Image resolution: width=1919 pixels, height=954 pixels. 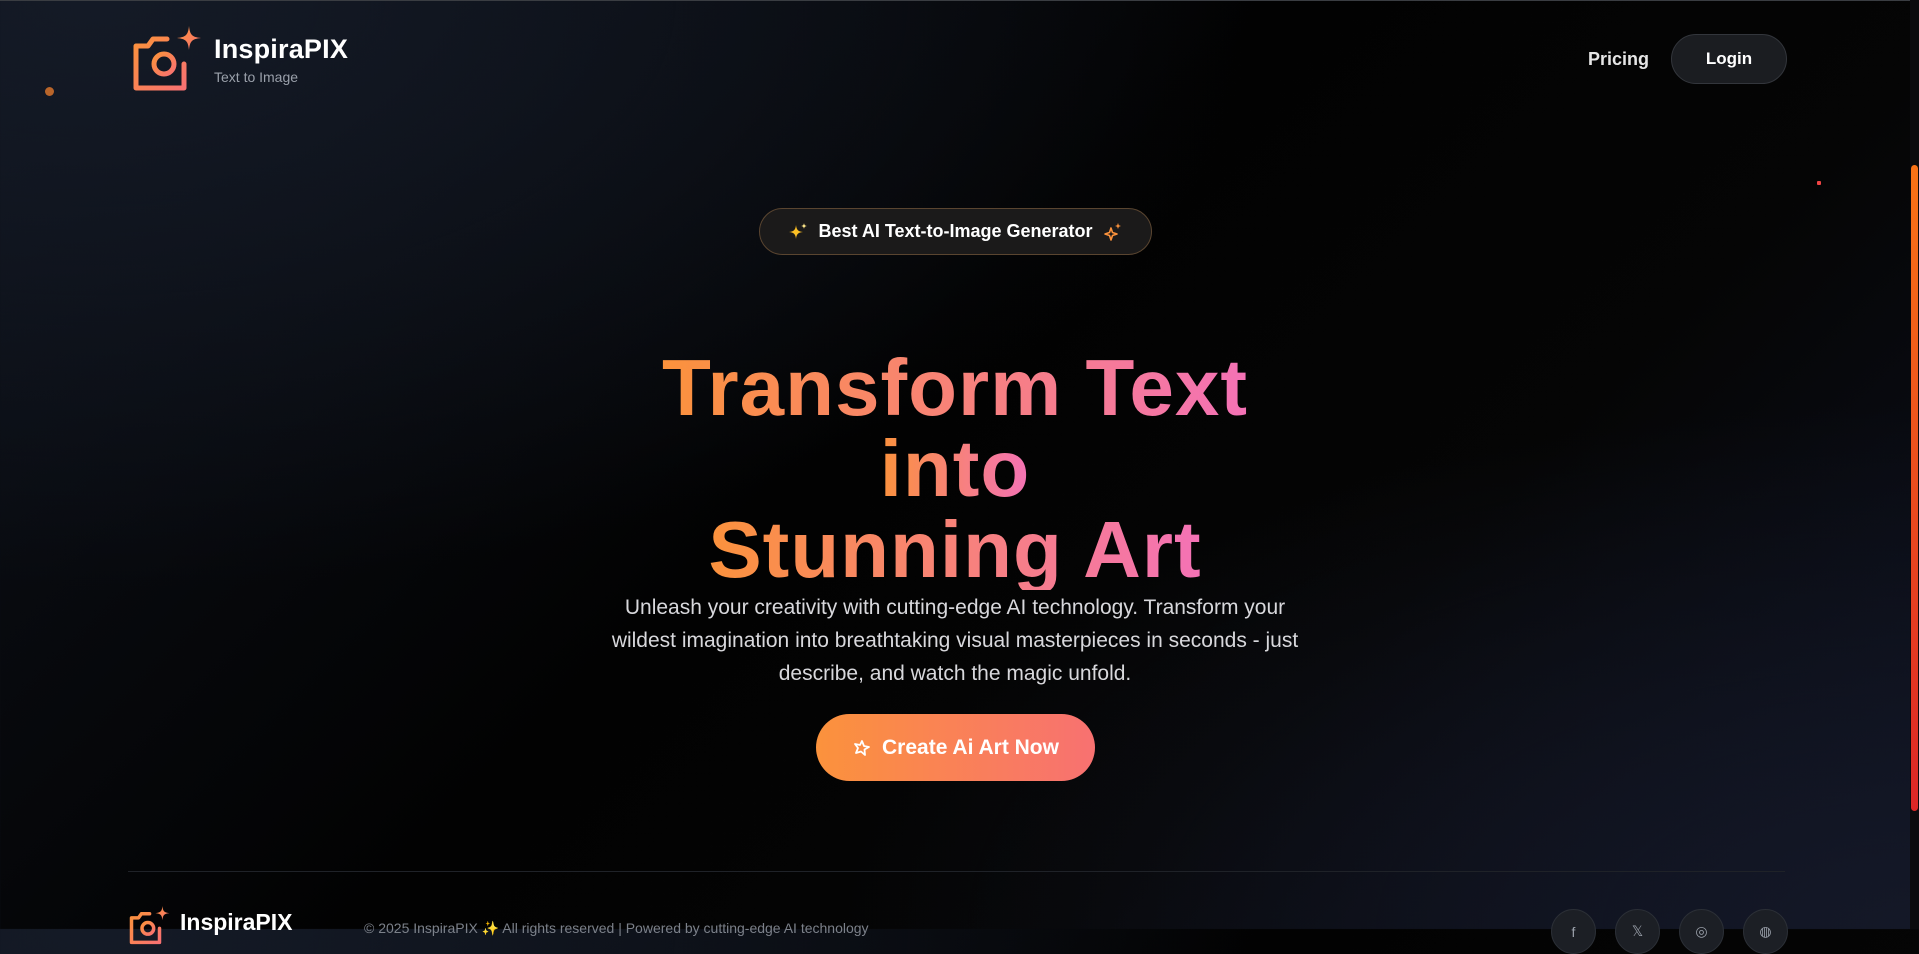 What do you see at coordinates (1618, 59) in the screenshot?
I see `nav-pricing-link: Pricing` at bounding box center [1618, 59].